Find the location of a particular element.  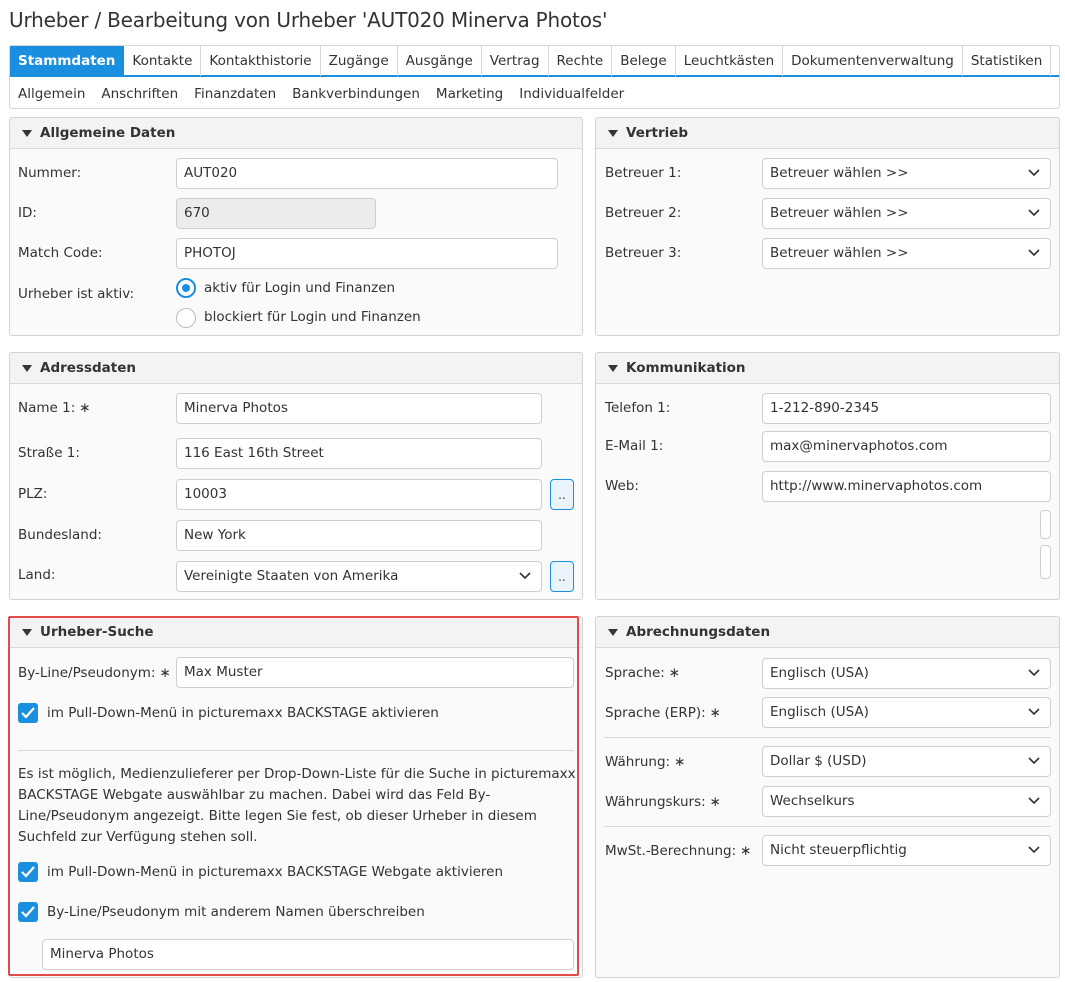

tab-statistiken: Statistiken is located at coordinates (1007, 61).